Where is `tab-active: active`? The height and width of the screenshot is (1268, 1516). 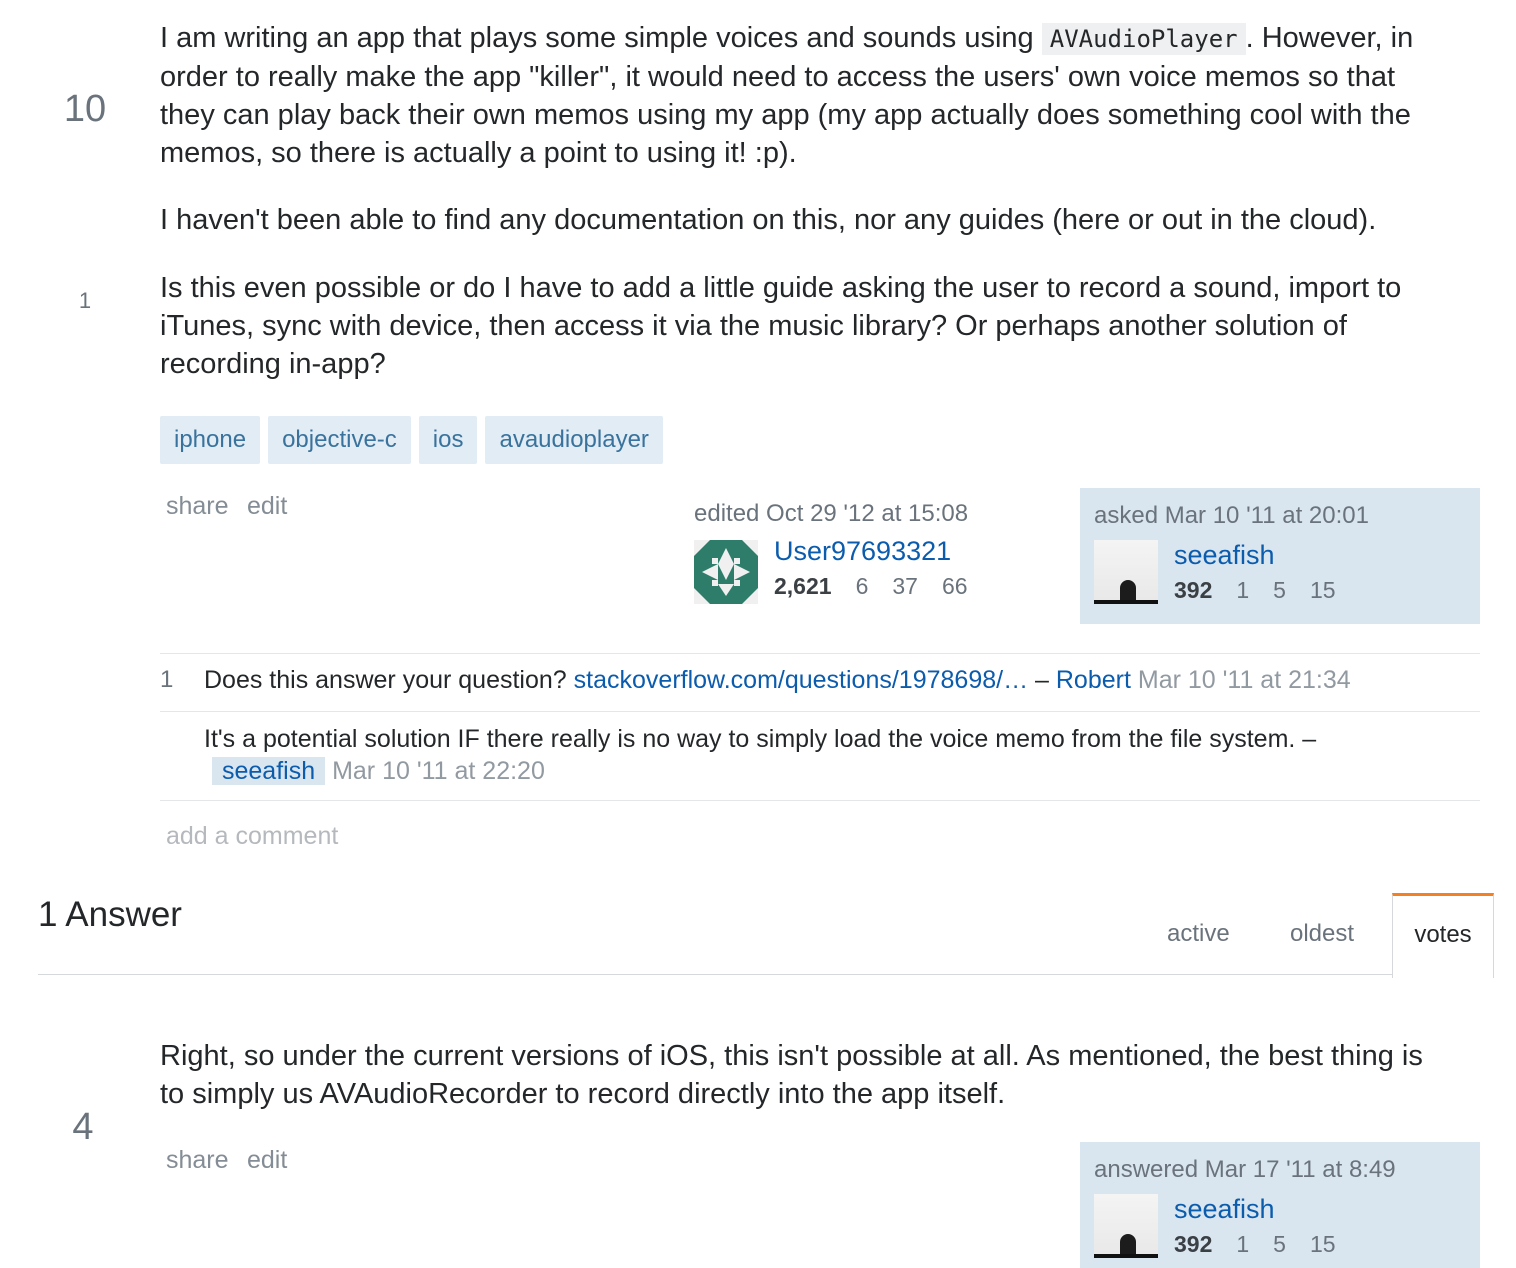
tab-active: active is located at coordinates (1198, 934).